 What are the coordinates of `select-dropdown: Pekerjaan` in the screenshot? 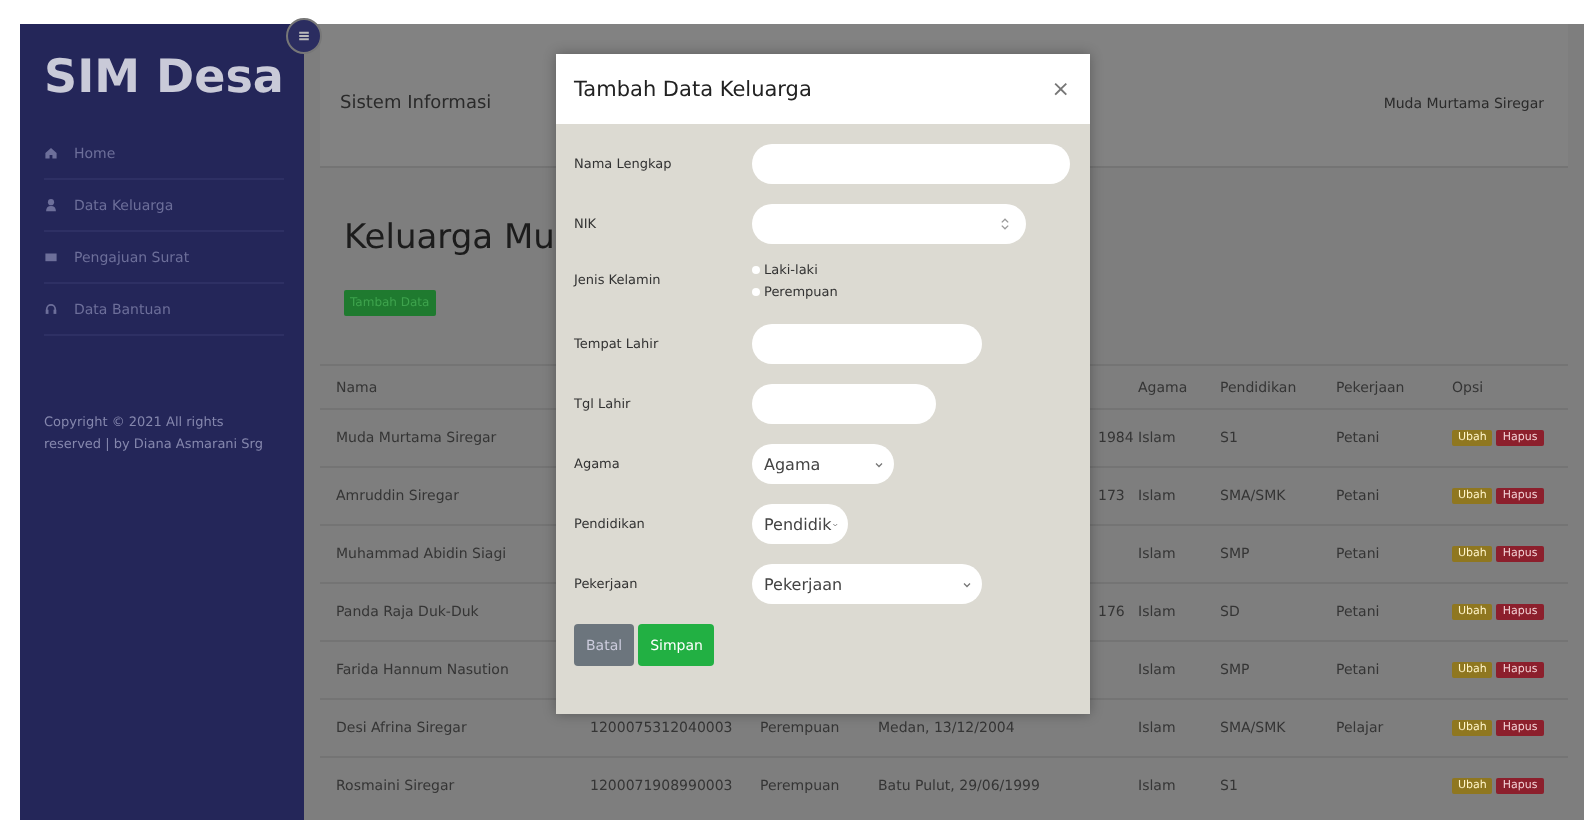 It's located at (867, 584).